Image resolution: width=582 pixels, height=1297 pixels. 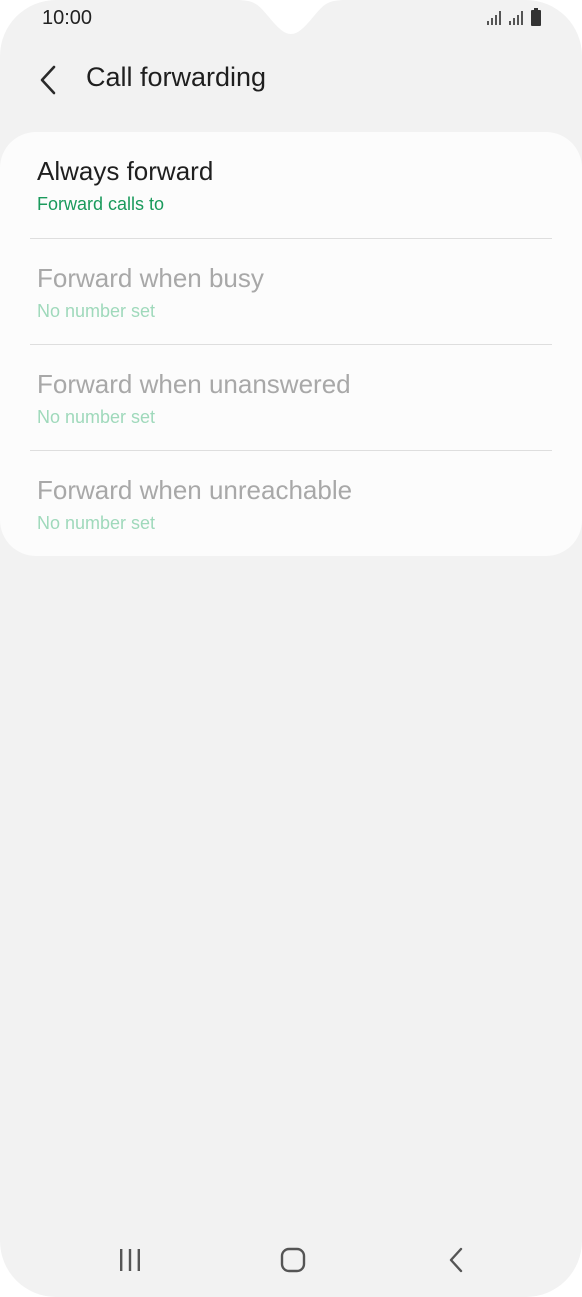 I want to click on home-icon, so click(x=293, y=1260).